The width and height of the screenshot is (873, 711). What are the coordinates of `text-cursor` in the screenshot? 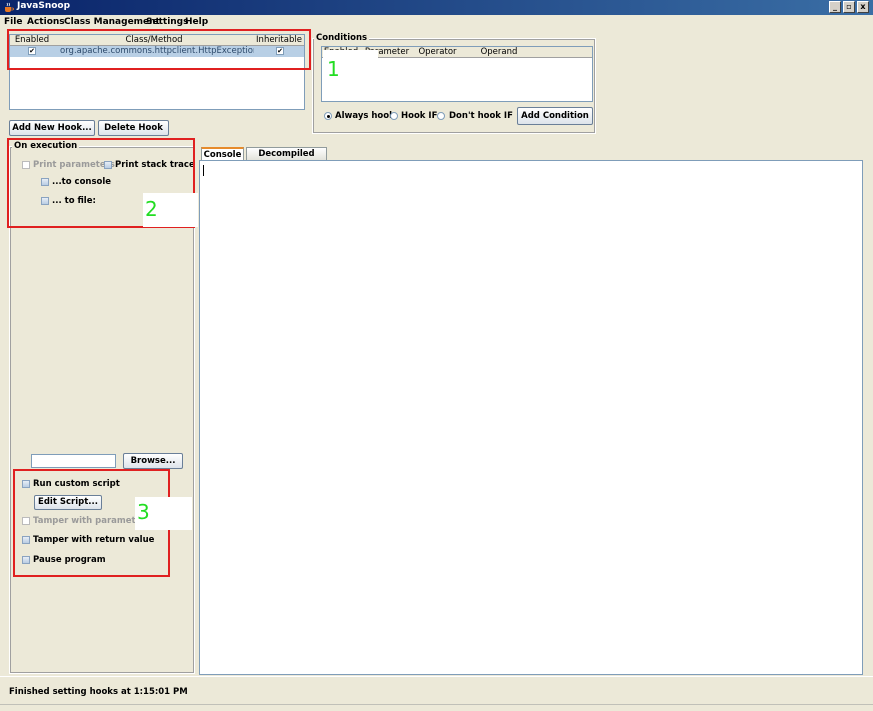 It's located at (203, 170).